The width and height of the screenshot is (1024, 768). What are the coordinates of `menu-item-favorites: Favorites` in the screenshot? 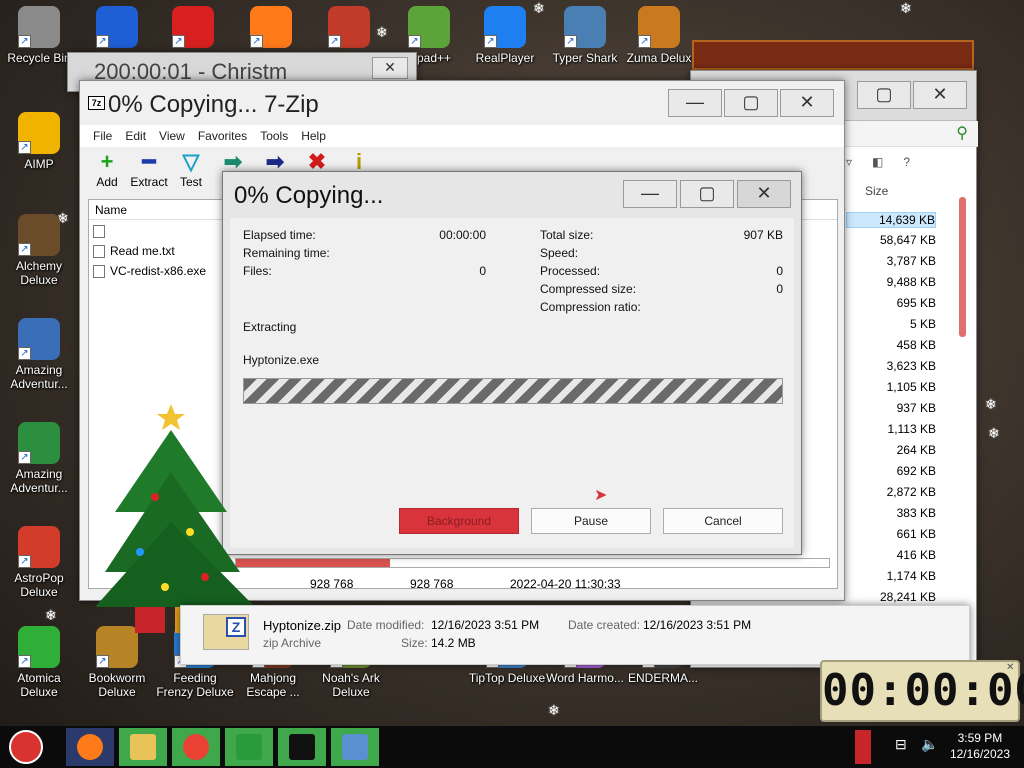 It's located at (222, 136).